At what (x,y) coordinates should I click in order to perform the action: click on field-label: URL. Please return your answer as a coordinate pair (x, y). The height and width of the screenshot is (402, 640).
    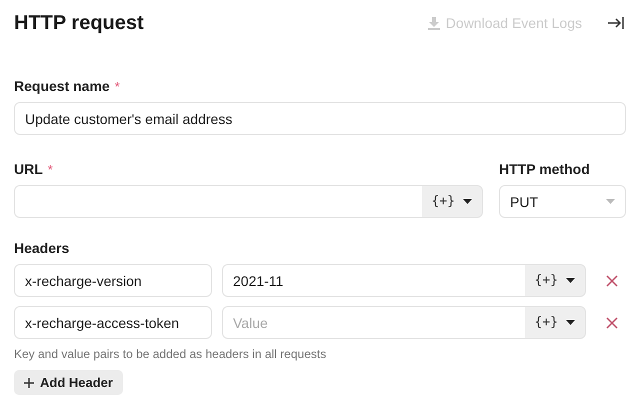
    Looking at the image, I should click on (28, 169).